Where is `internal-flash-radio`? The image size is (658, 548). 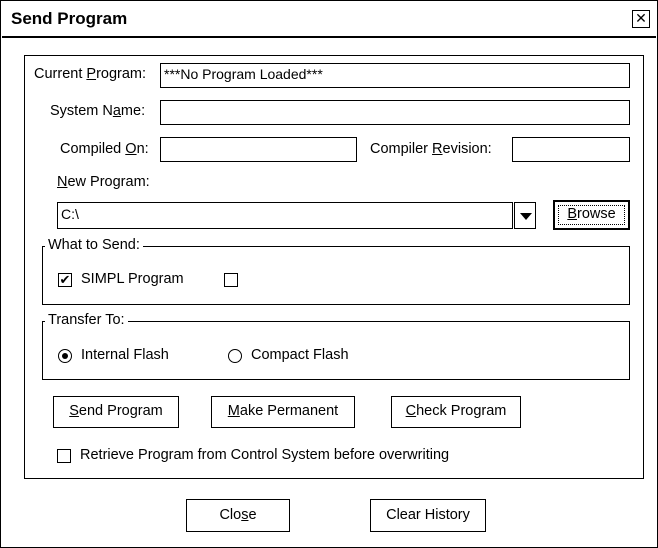
internal-flash-radio is located at coordinates (65, 356).